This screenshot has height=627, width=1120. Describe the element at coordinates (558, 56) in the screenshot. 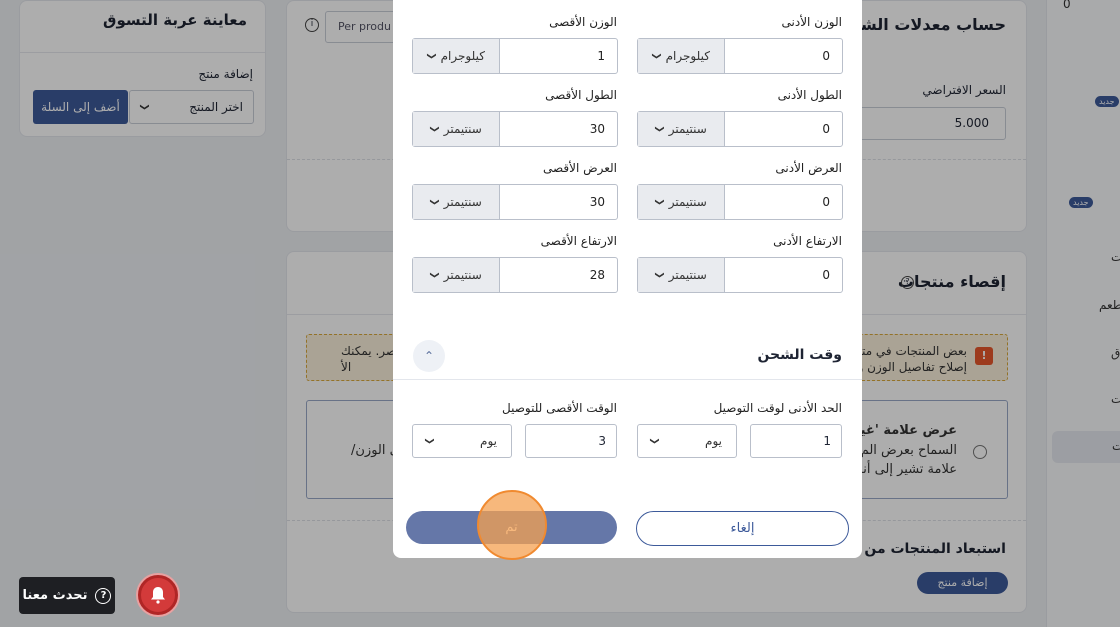

I see `max-weight-input: 1` at that location.